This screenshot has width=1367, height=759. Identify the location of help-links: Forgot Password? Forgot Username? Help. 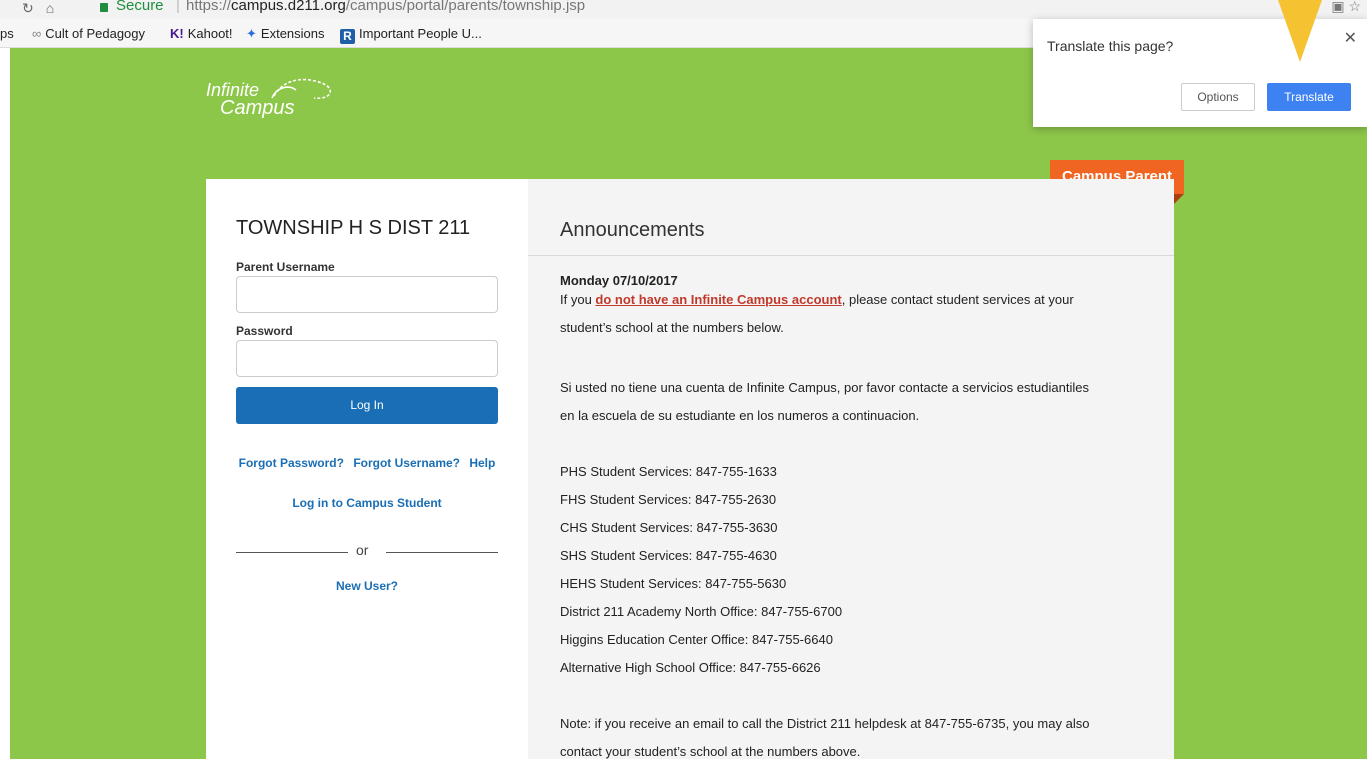
(367, 463).